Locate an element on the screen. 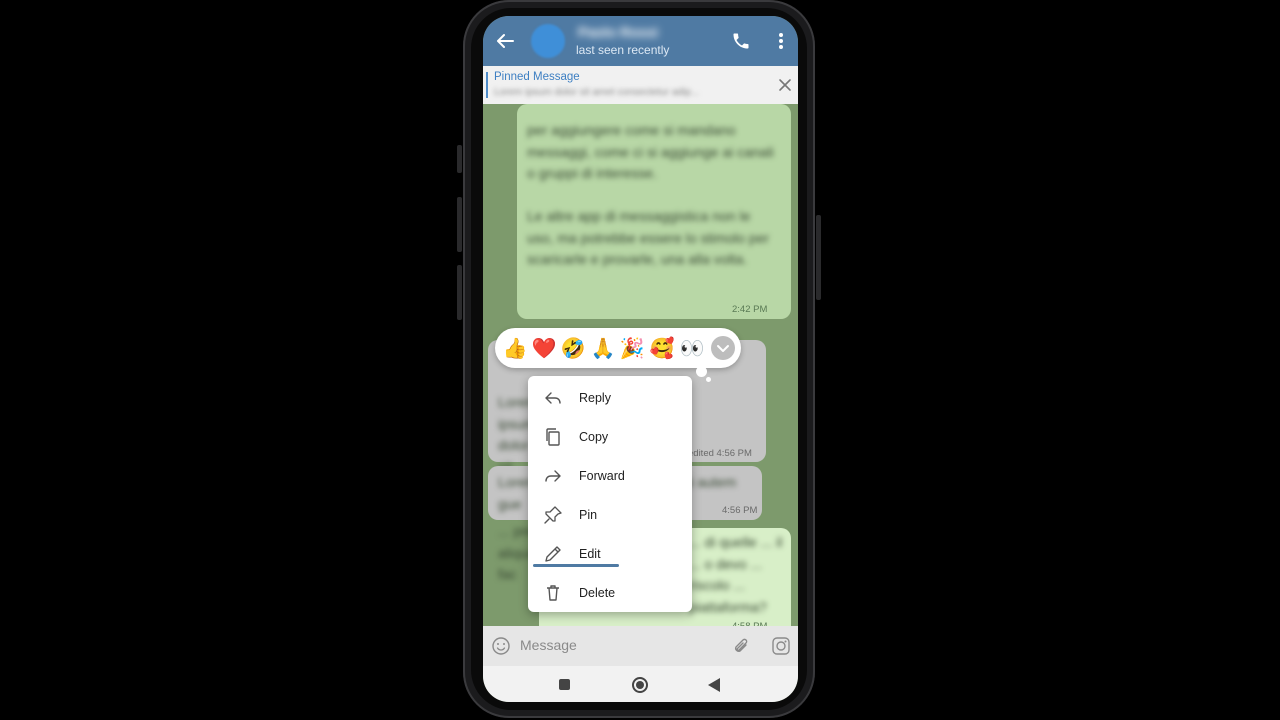  menu-item-label: Pin is located at coordinates (588, 515).